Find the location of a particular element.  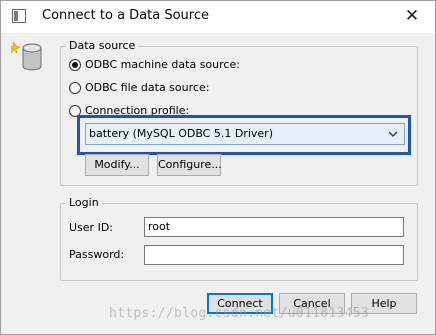

data-source-group-label: Data source is located at coordinates (102, 45).